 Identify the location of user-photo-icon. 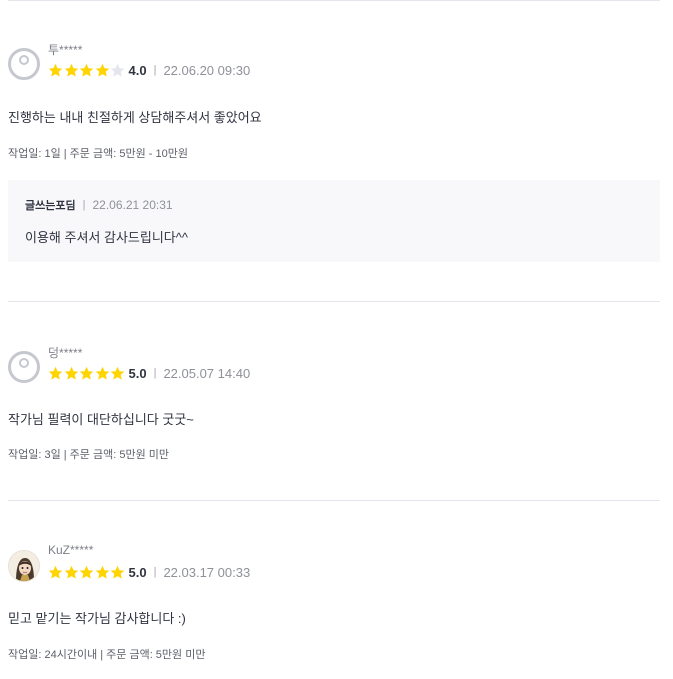
(24, 566).